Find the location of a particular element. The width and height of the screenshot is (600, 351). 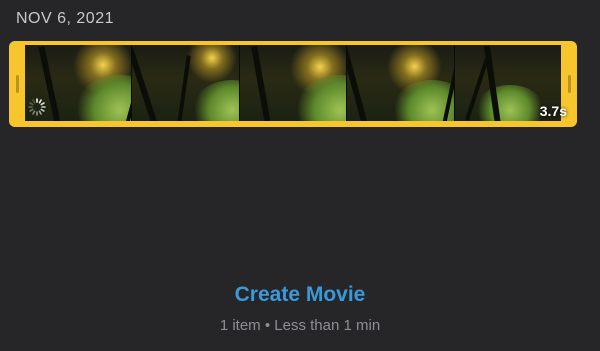

clip-trim-handle-right is located at coordinates (569, 84).